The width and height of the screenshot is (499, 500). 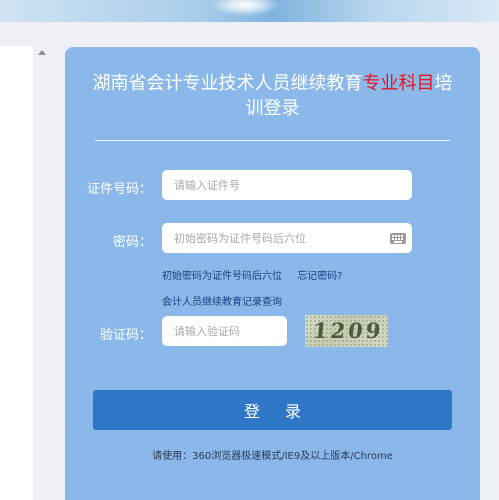 I want to click on page-title: 湖南省会计专业技术人员继续教育专业科目培训登录, so click(x=272, y=96).